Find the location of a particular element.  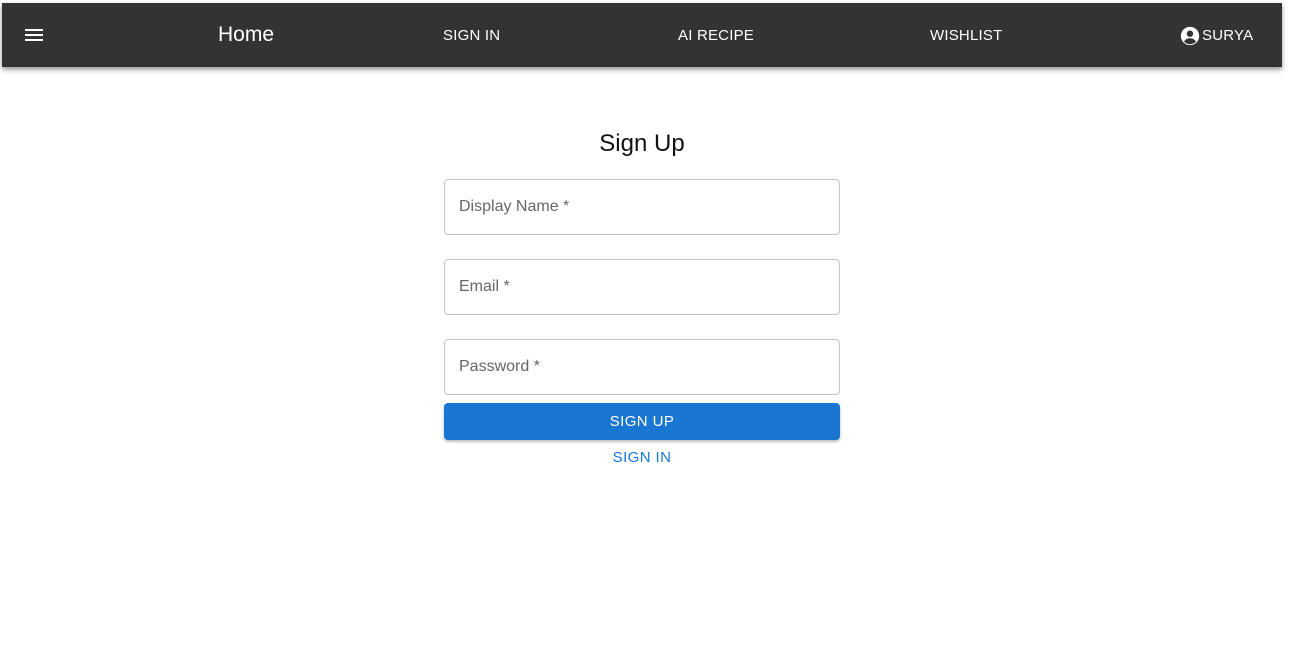

nav-wishlist: WISHLIST is located at coordinates (966, 35).